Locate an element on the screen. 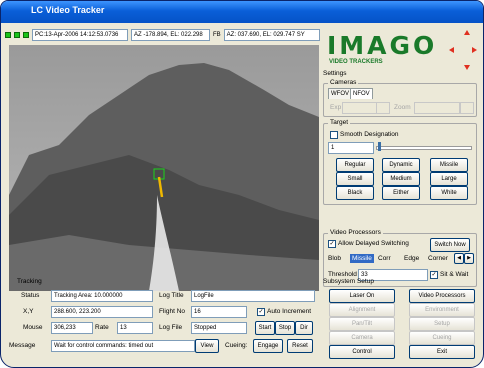  tab-wfov: WFOV is located at coordinates (340, 93).